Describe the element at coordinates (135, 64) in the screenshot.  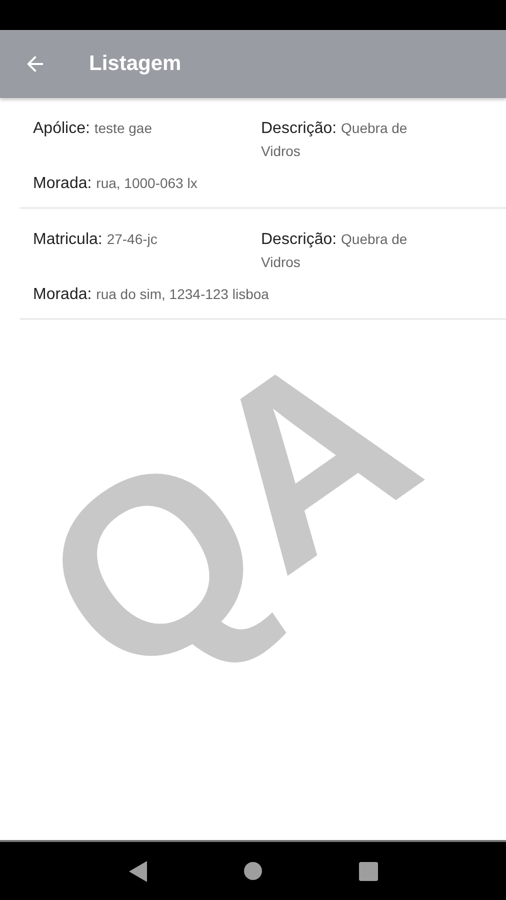
I see `screen-title: Listagem` at that location.